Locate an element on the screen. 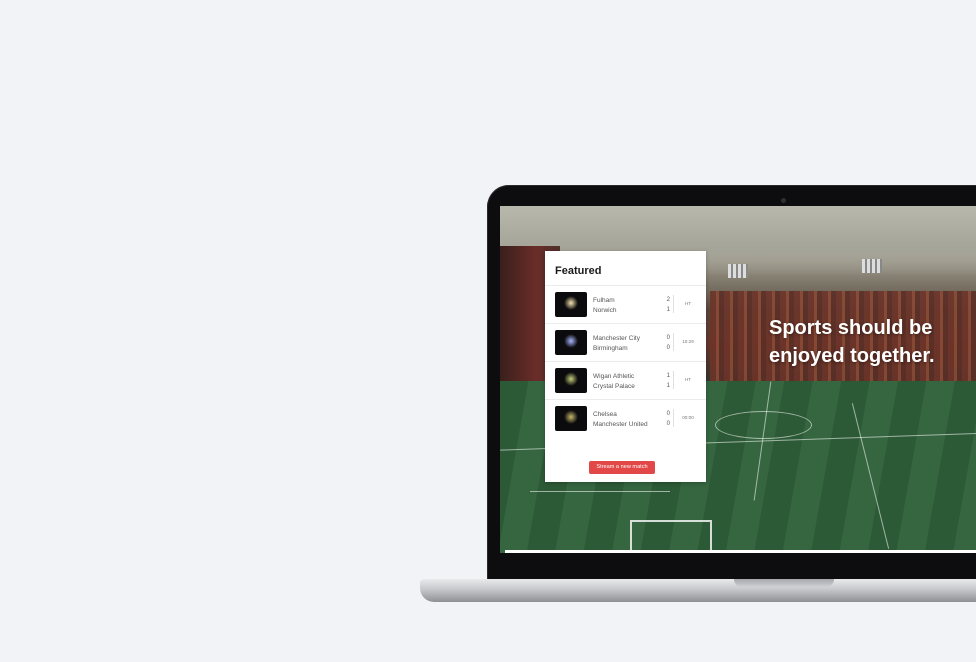 This screenshot has width=976, height=662. match-row: Manchester City Birmingham 0 0 10:29 is located at coordinates (625, 342).